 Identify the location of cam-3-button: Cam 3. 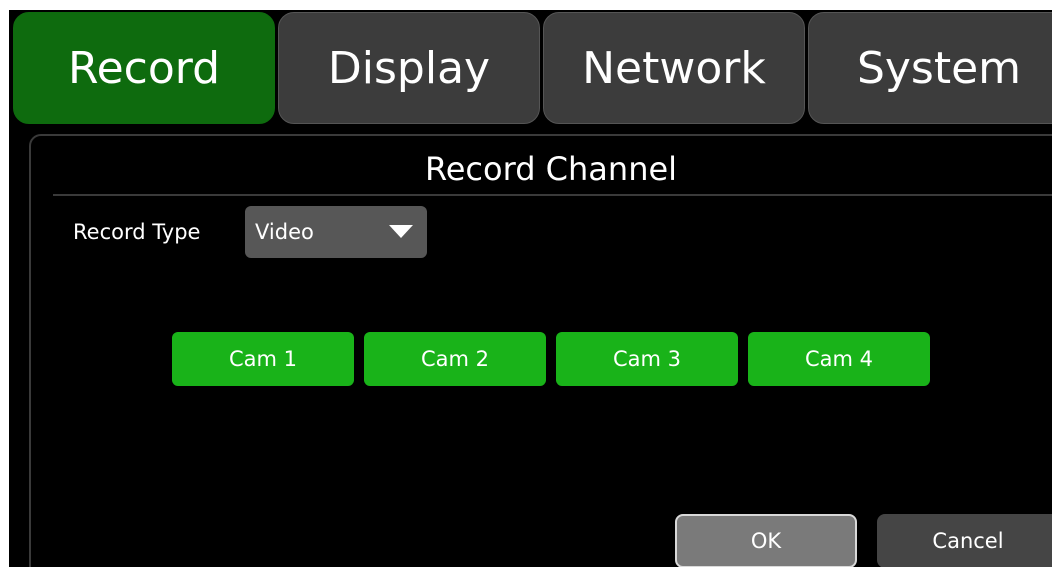
(647, 359).